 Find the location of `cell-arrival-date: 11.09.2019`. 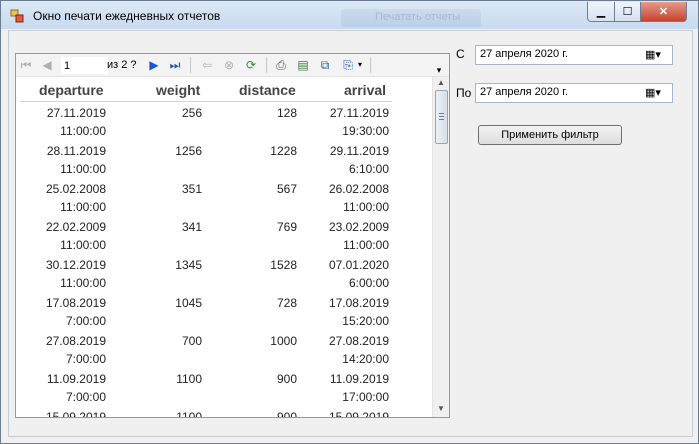

cell-arrival-date: 11.09.2019 is located at coordinates (359, 379).